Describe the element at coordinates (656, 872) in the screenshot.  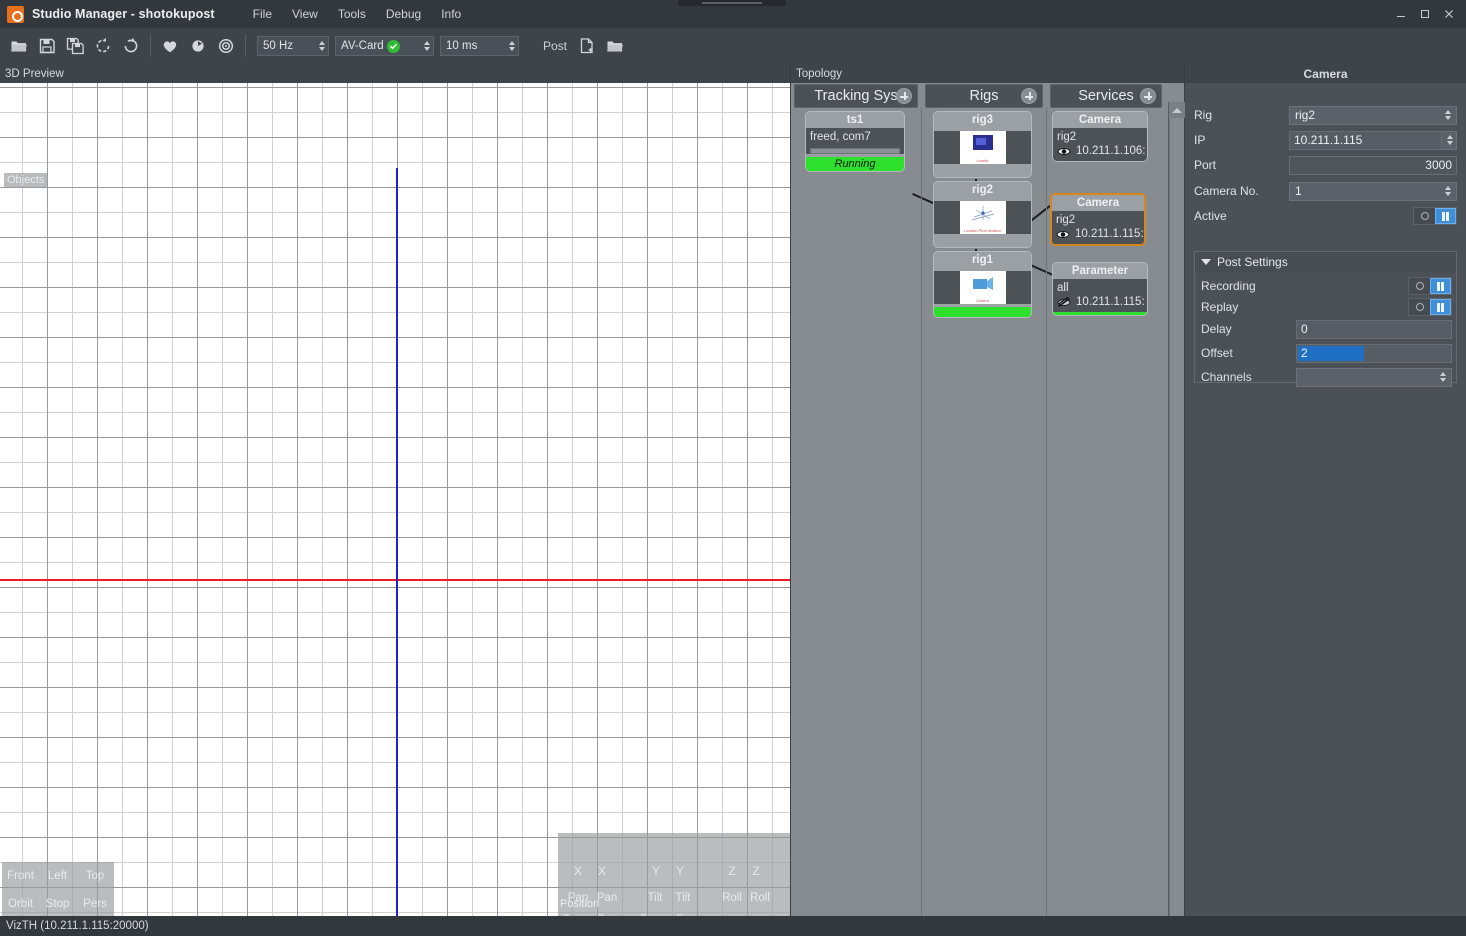
I see `position-y1-button: Y` at that location.